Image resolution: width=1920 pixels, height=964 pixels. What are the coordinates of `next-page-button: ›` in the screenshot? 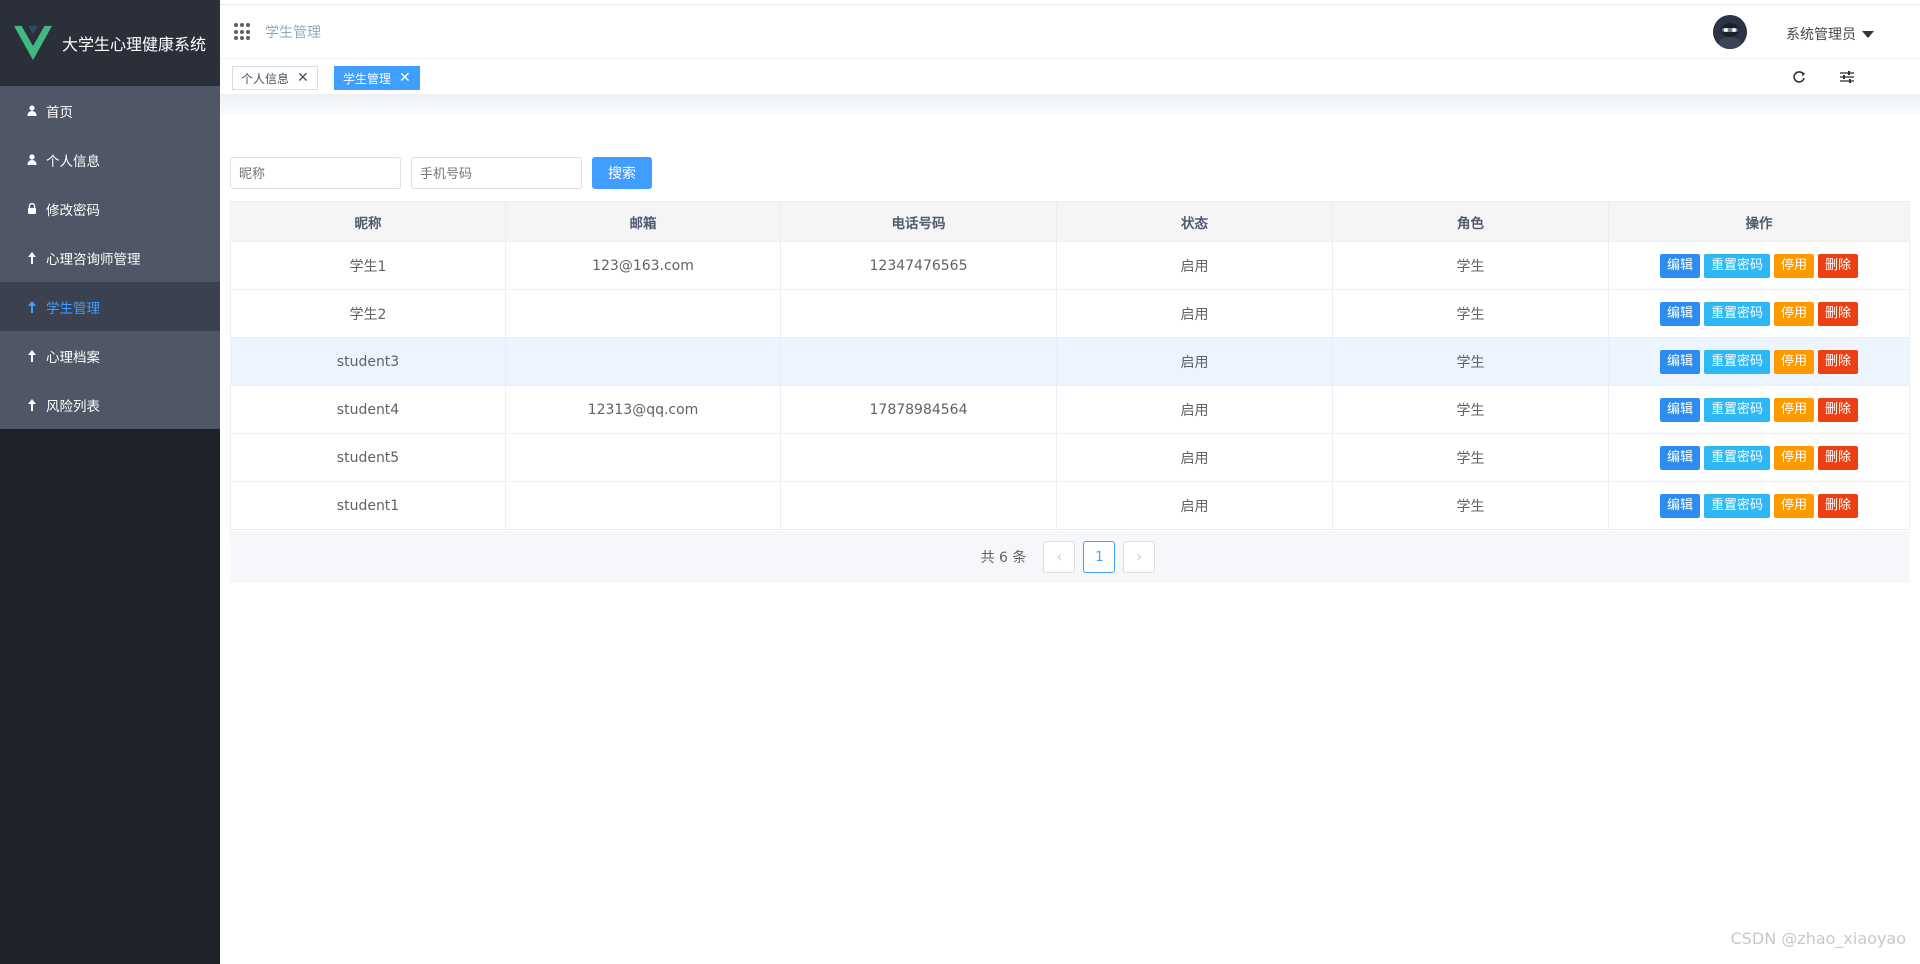 It's located at (1139, 557).